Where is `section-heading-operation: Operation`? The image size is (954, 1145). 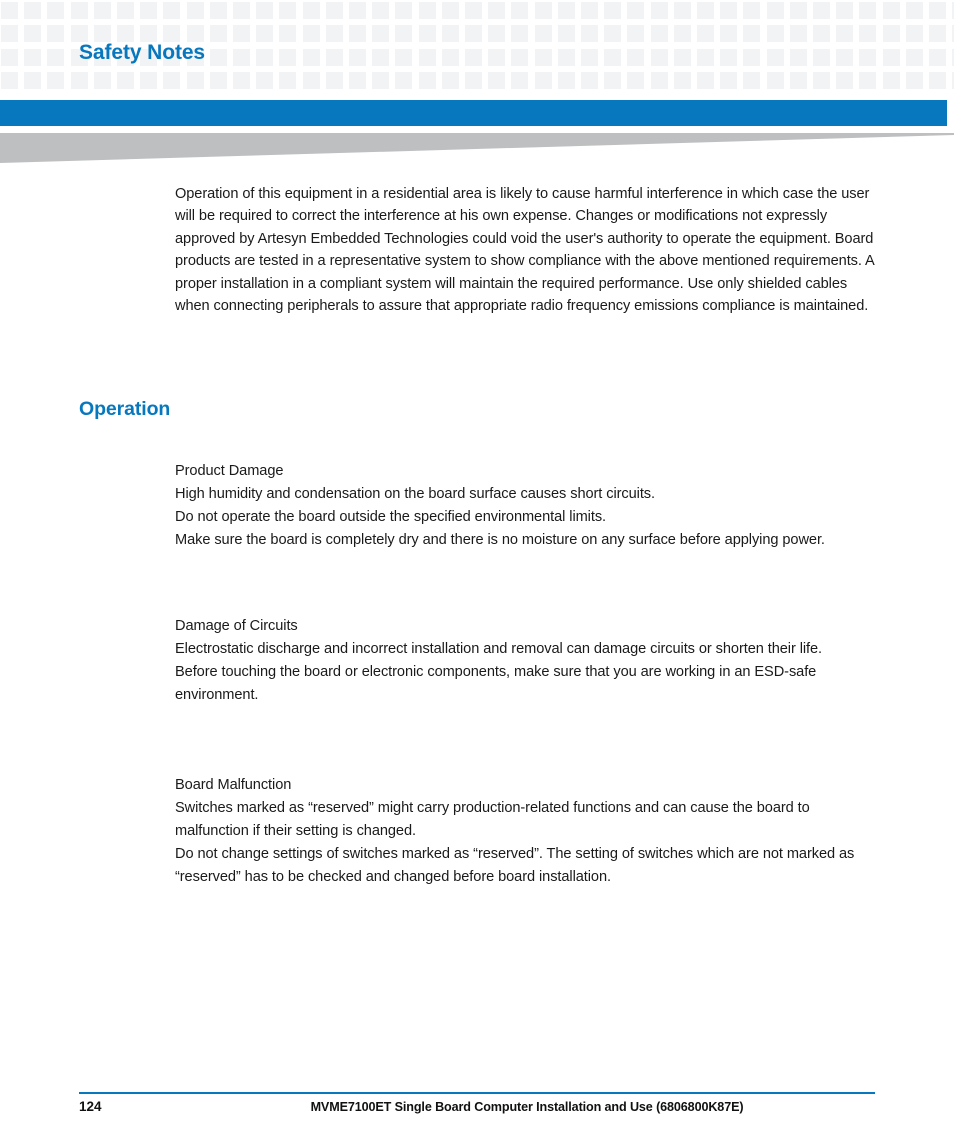
section-heading-operation: Operation is located at coordinates (125, 409).